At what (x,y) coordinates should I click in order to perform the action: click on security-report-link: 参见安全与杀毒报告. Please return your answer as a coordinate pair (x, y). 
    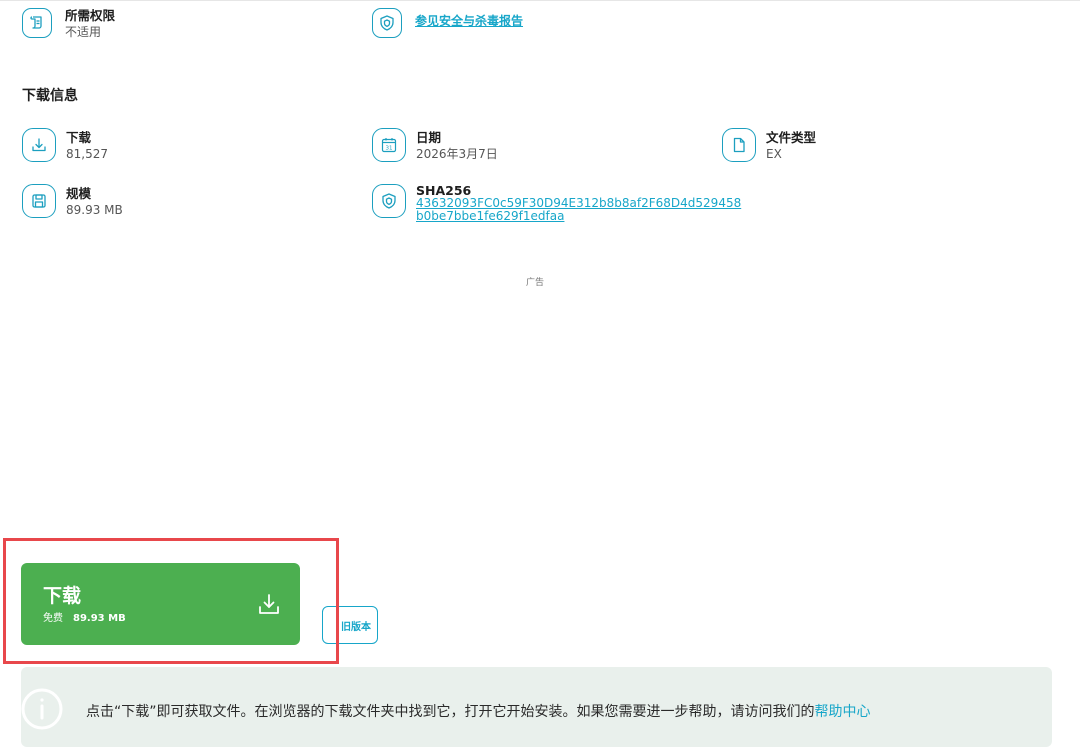
    Looking at the image, I should click on (469, 21).